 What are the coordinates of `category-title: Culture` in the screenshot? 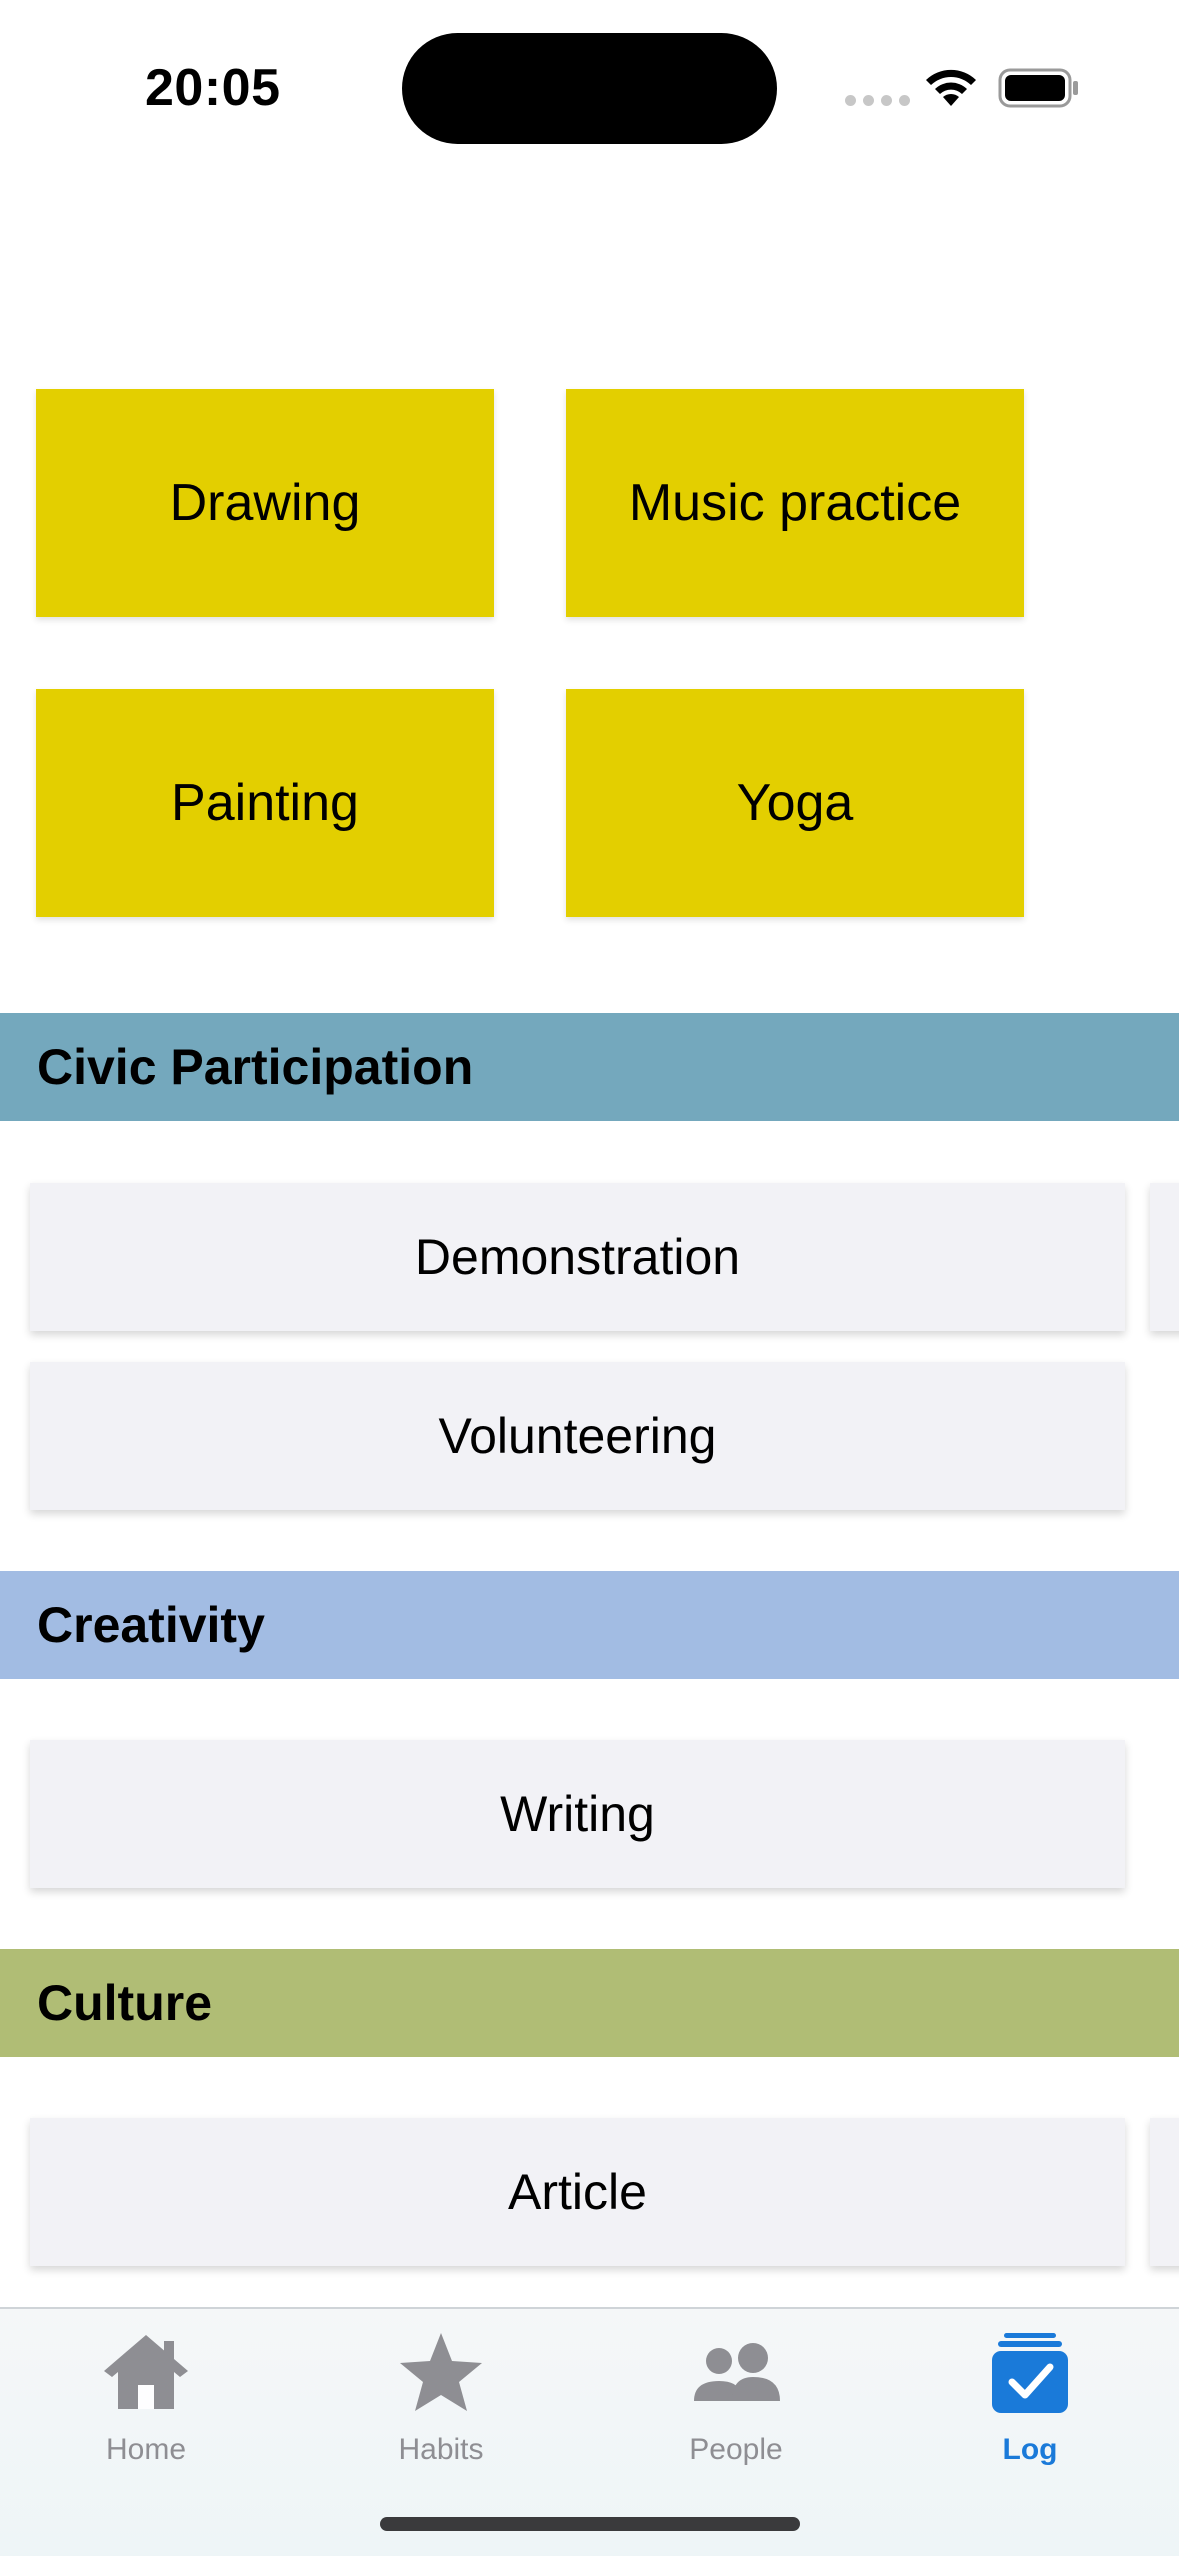 It's located at (124, 2003).